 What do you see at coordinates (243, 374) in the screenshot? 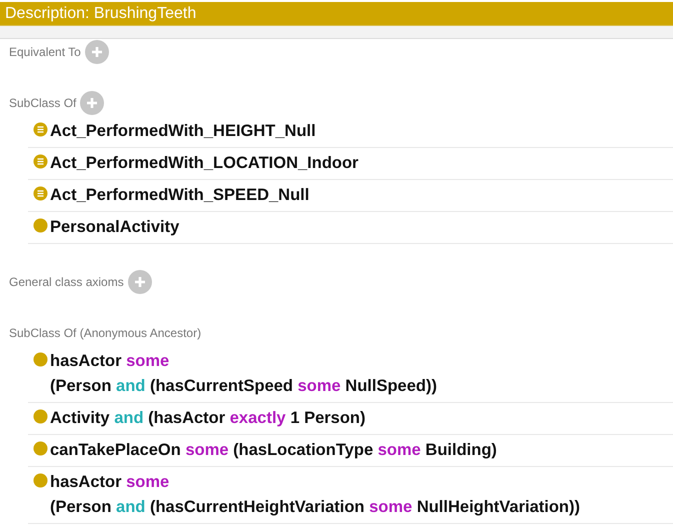
I see `class-expression: hasActor some (Person and (hasCurrentSpeed some NullSpeed))` at bounding box center [243, 374].